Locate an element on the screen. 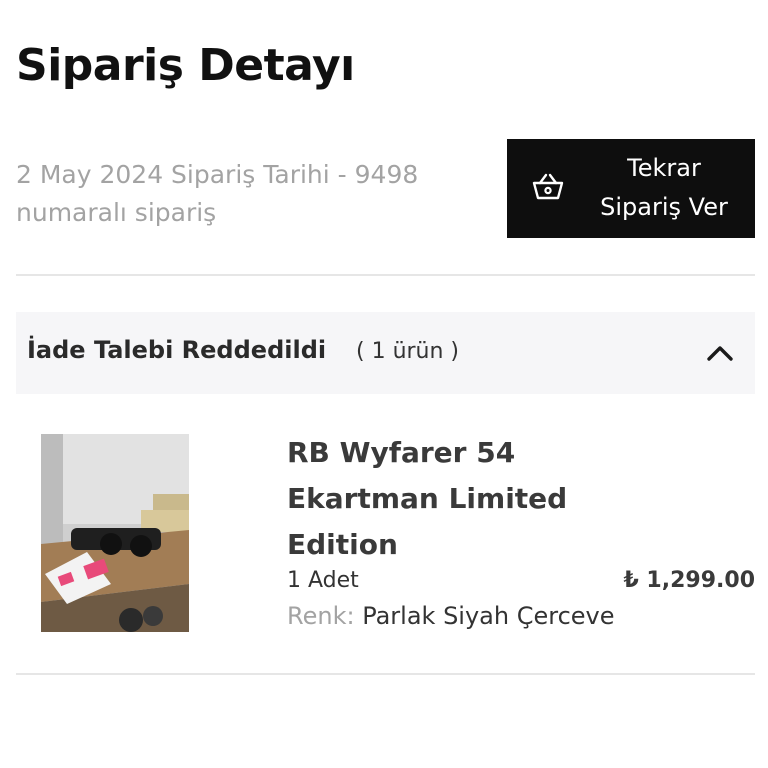  order-number-suffix: numaralı sipariş is located at coordinates (116, 212).